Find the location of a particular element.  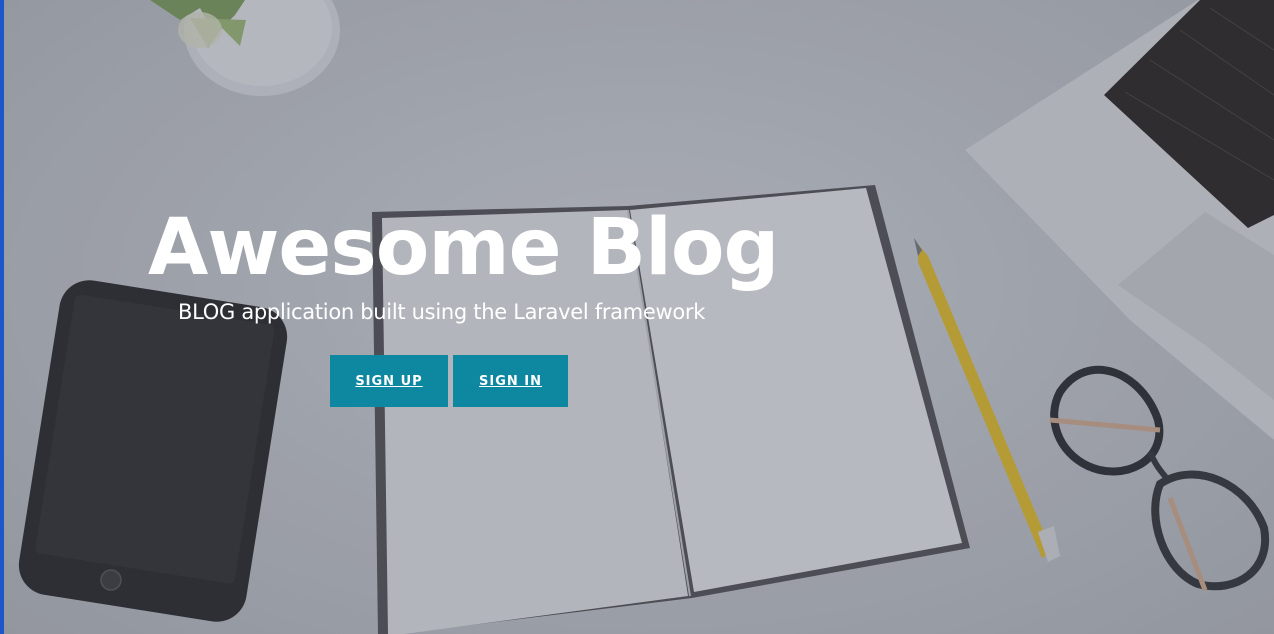

hero-title: Awesome Blog is located at coordinates (463, 248).